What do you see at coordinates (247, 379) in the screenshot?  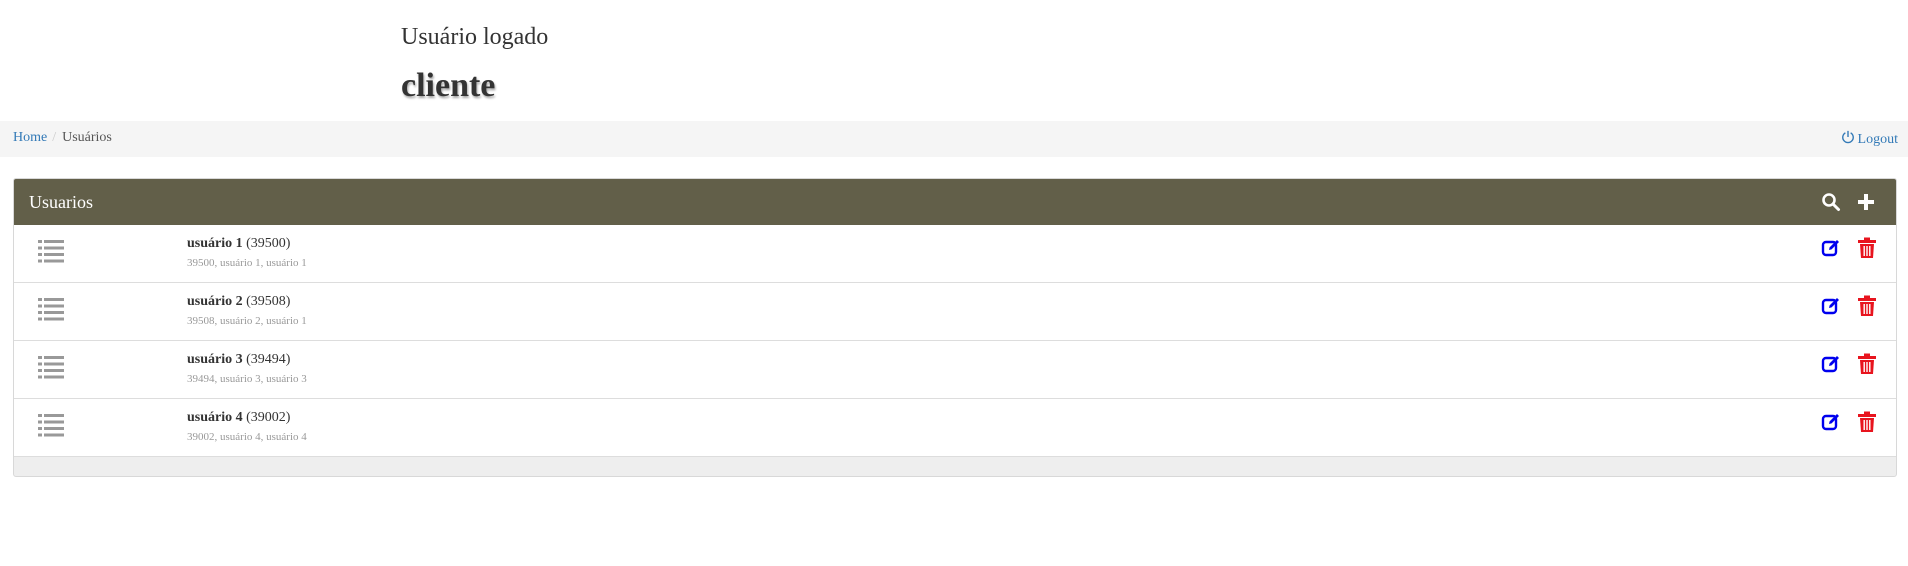 I see `user-details: 39494, usuário 3, usuário 3` at bounding box center [247, 379].